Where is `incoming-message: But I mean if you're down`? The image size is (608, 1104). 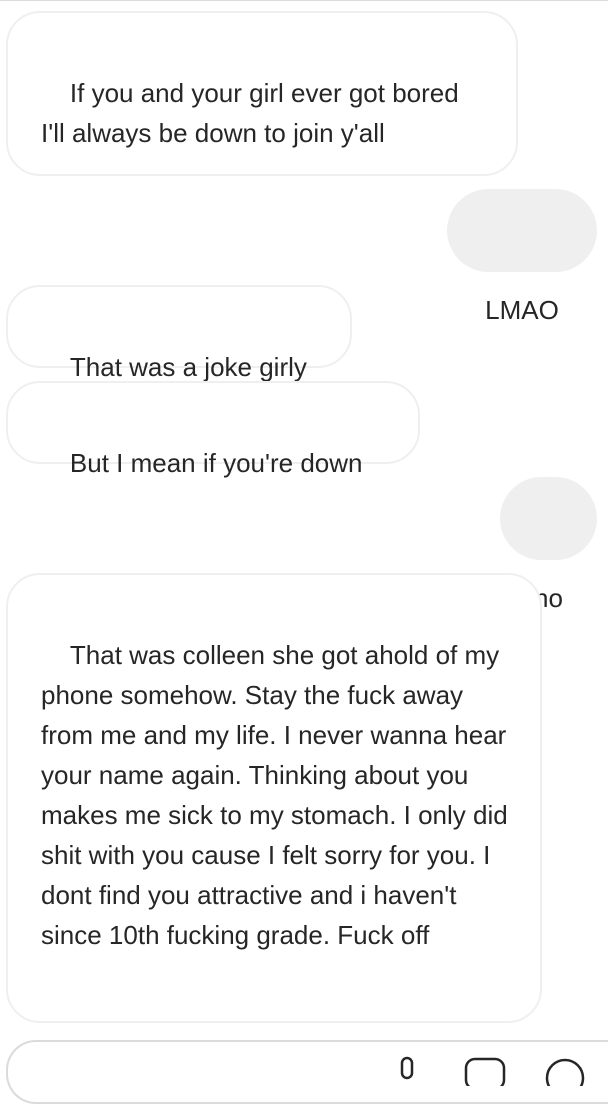 incoming-message: But I mean if you're down is located at coordinates (213, 429).